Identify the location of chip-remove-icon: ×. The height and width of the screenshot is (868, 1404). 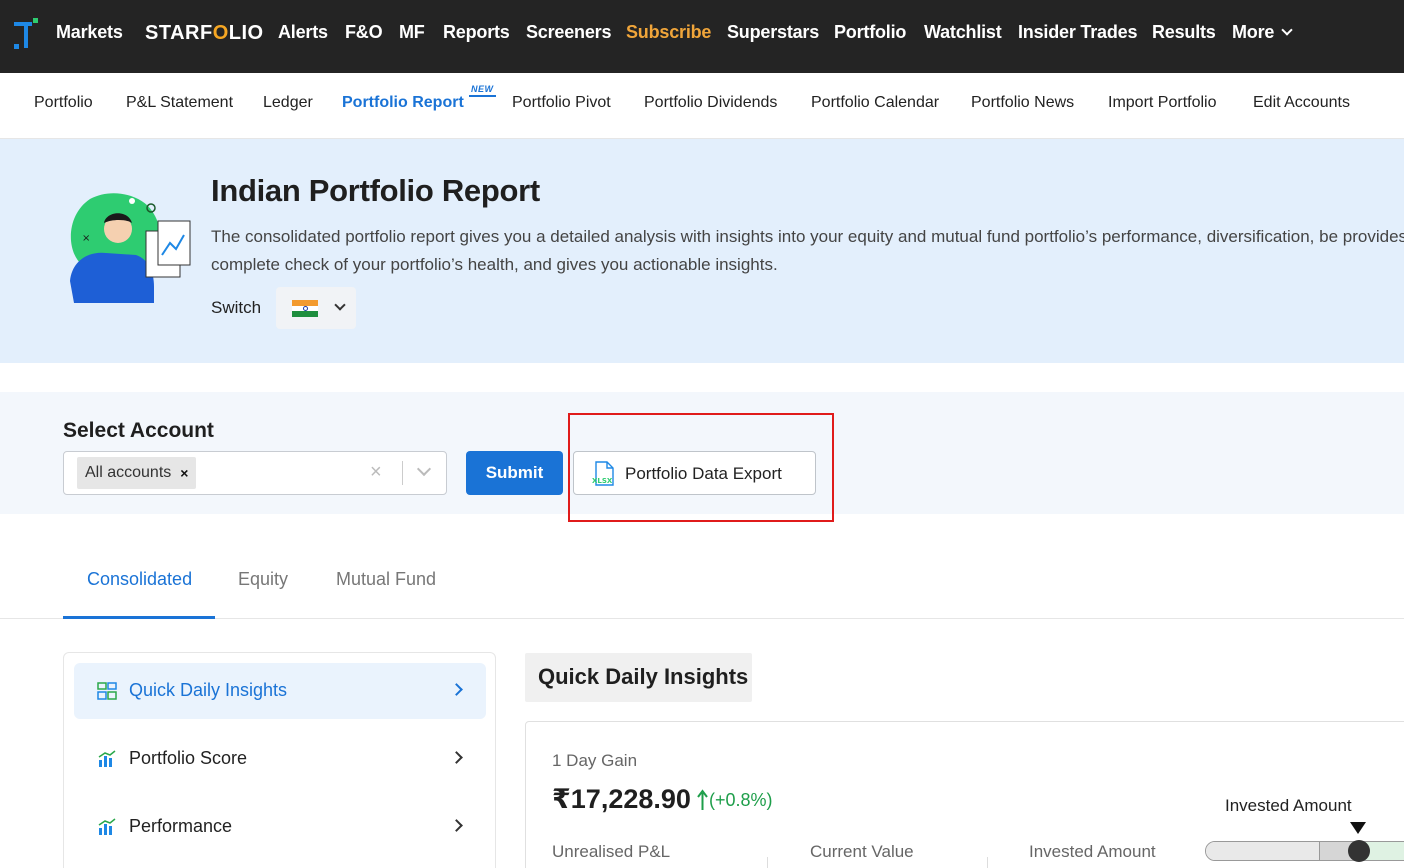
(184, 473).